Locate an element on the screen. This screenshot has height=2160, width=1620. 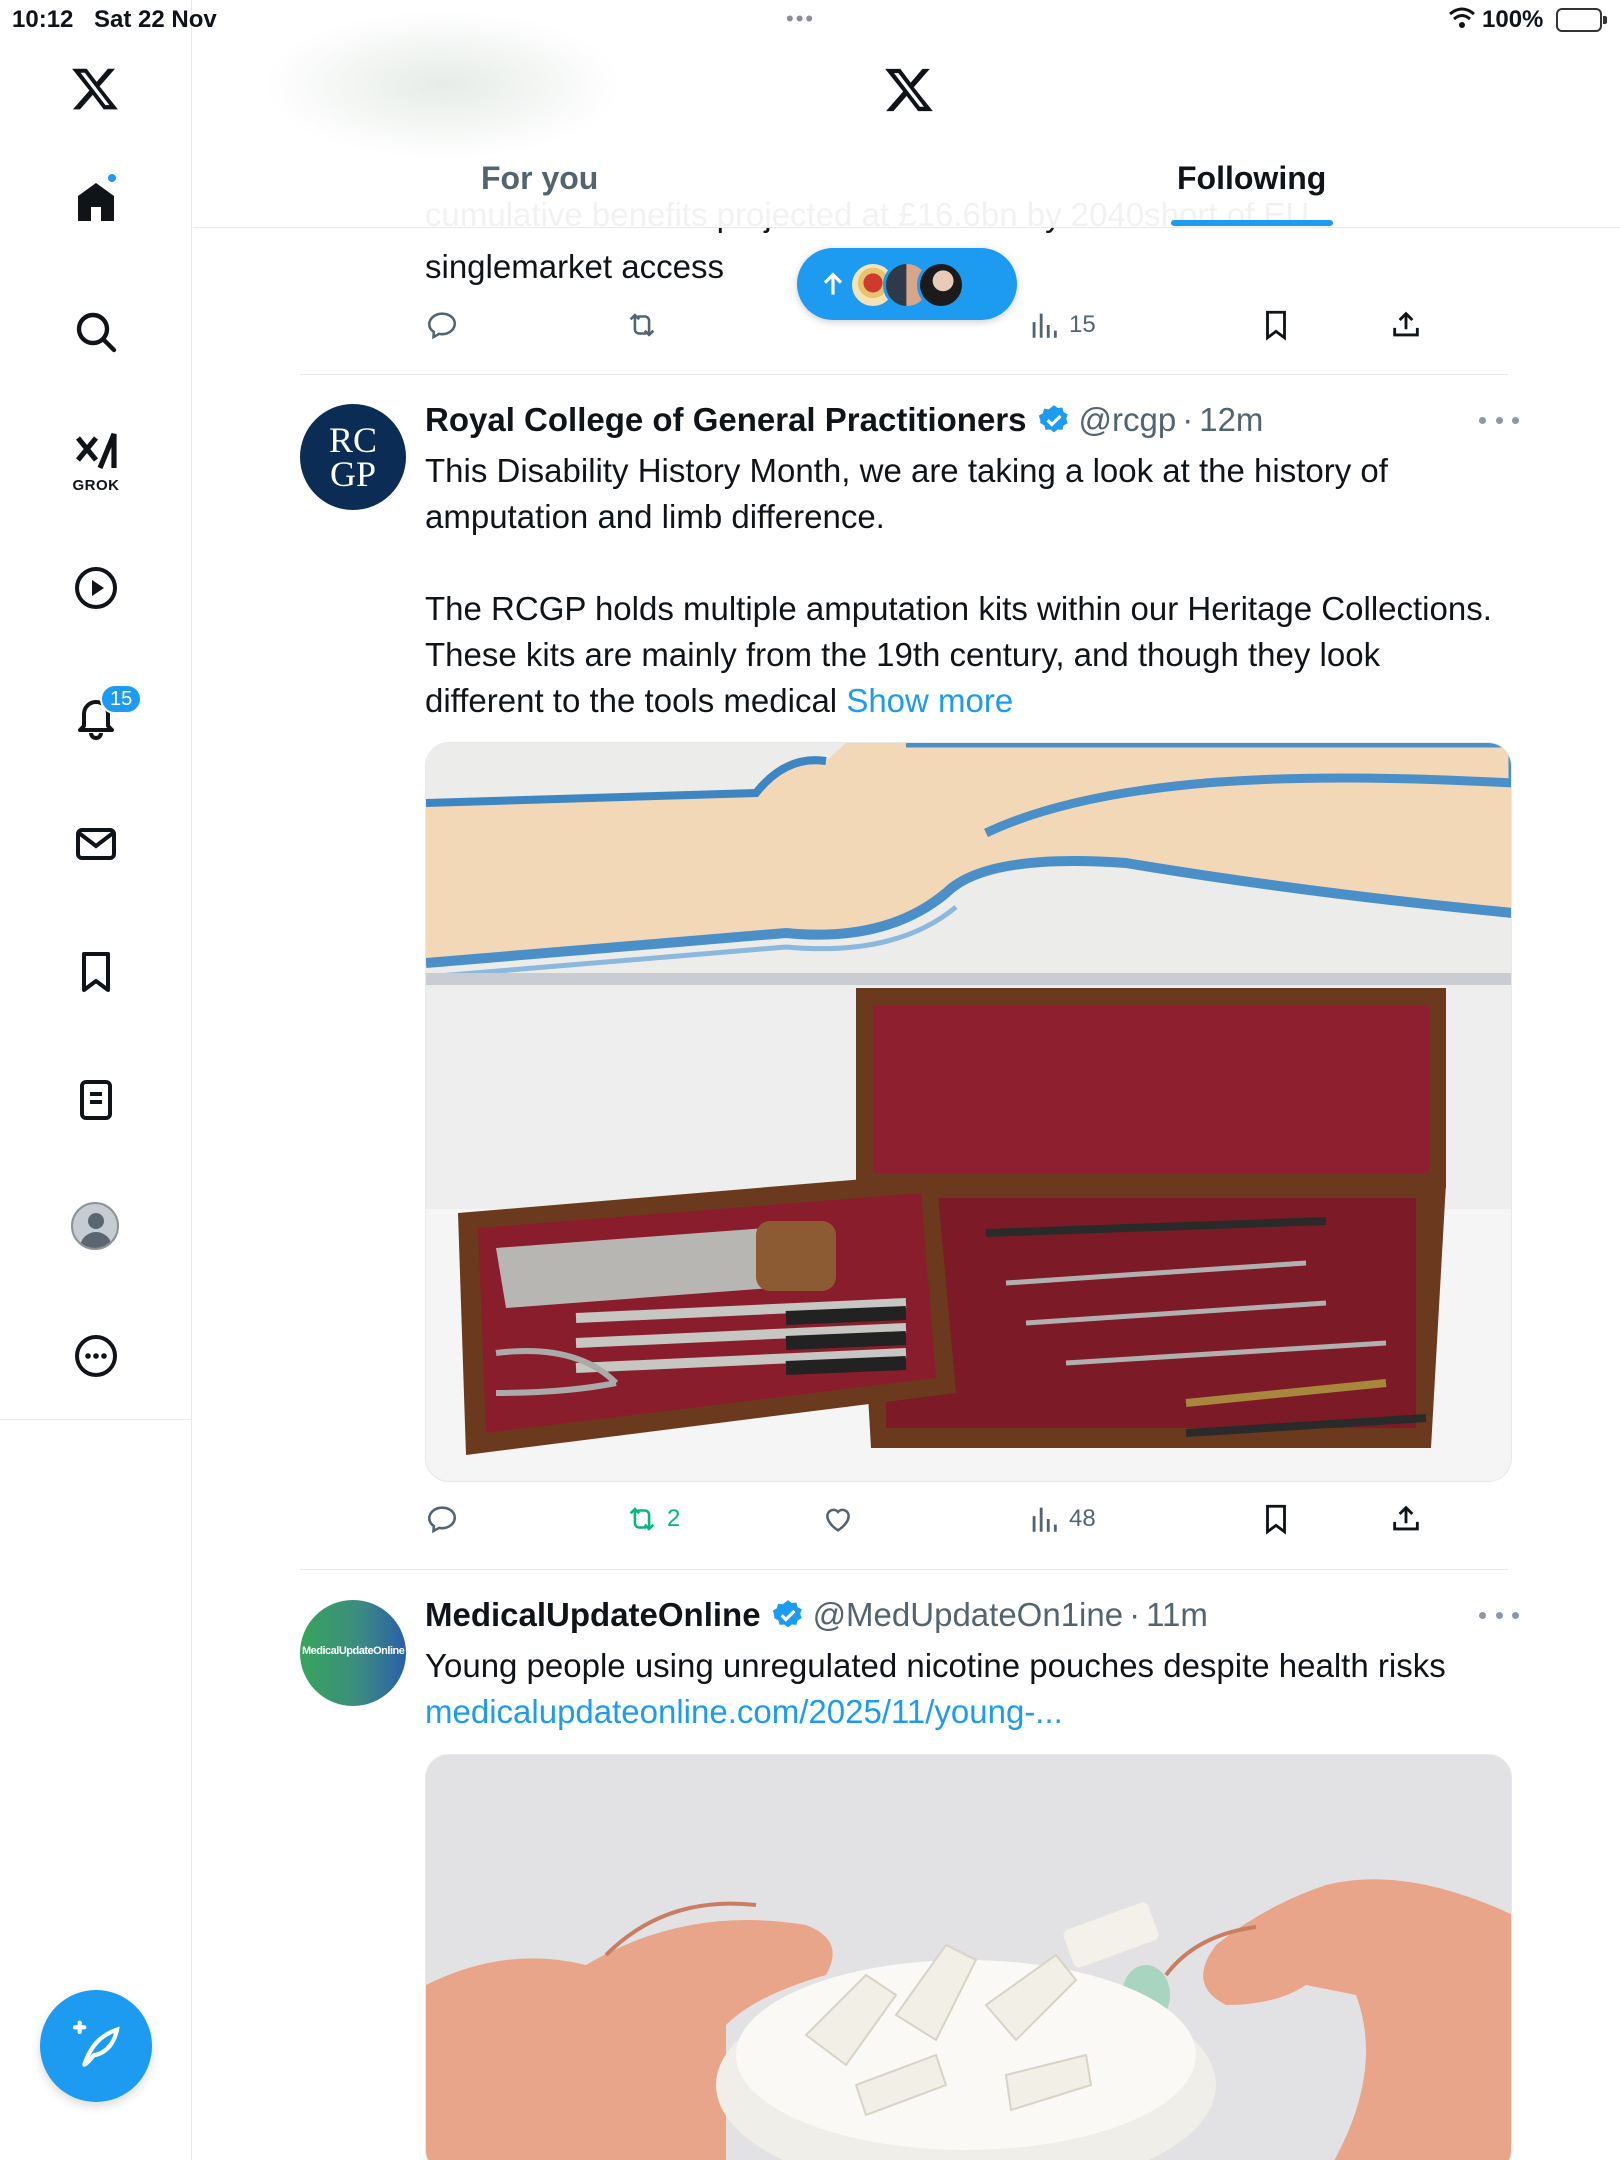
like-button is located at coordinates (838, 1519).